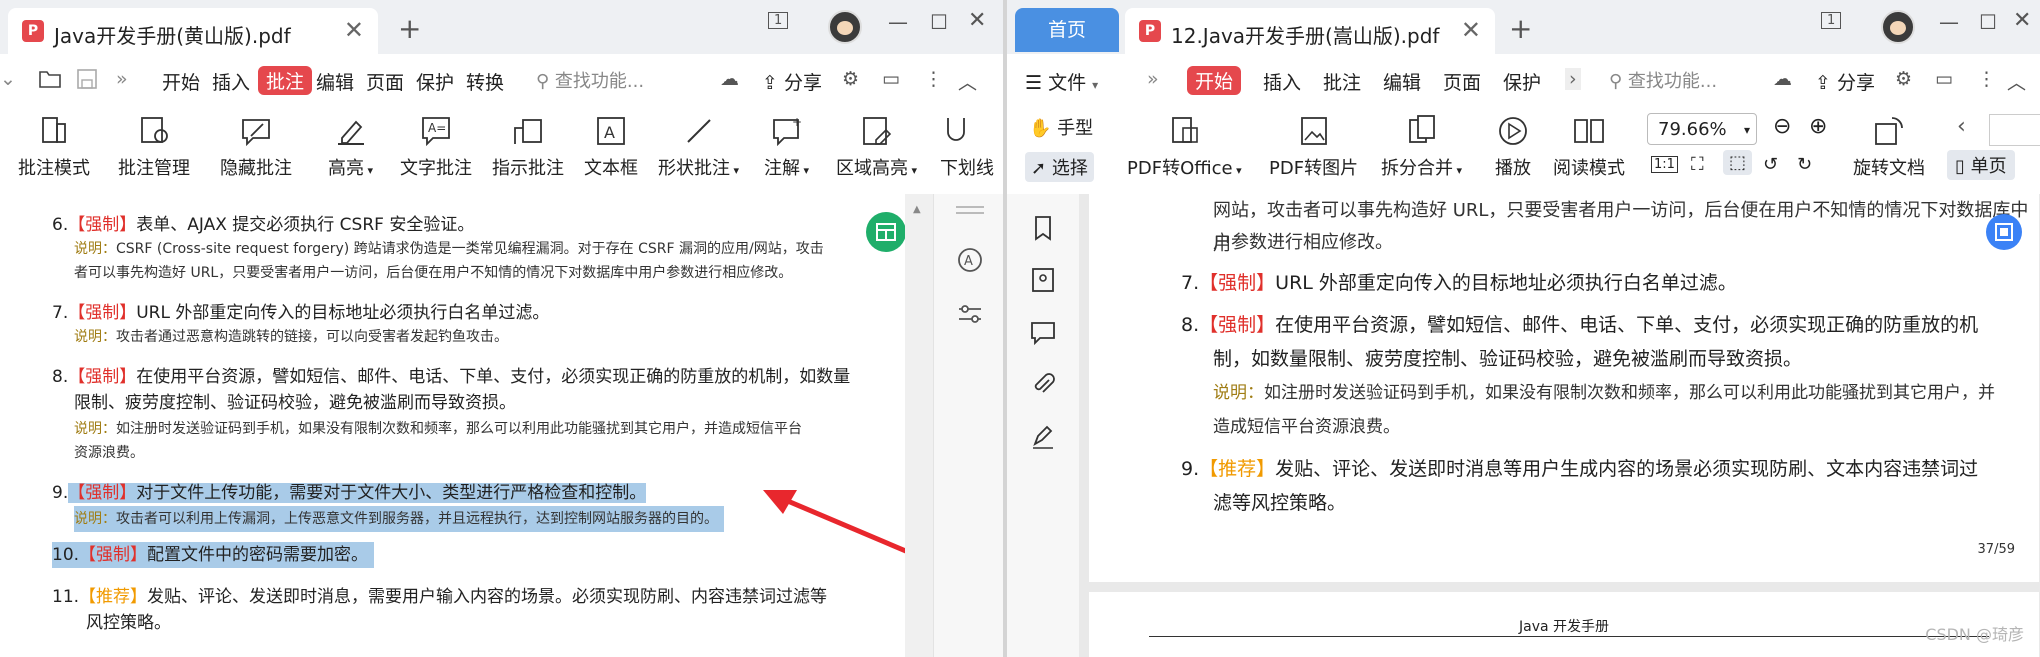 The height and width of the screenshot is (657, 2040). I want to click on save-icon, so click(87, 81).